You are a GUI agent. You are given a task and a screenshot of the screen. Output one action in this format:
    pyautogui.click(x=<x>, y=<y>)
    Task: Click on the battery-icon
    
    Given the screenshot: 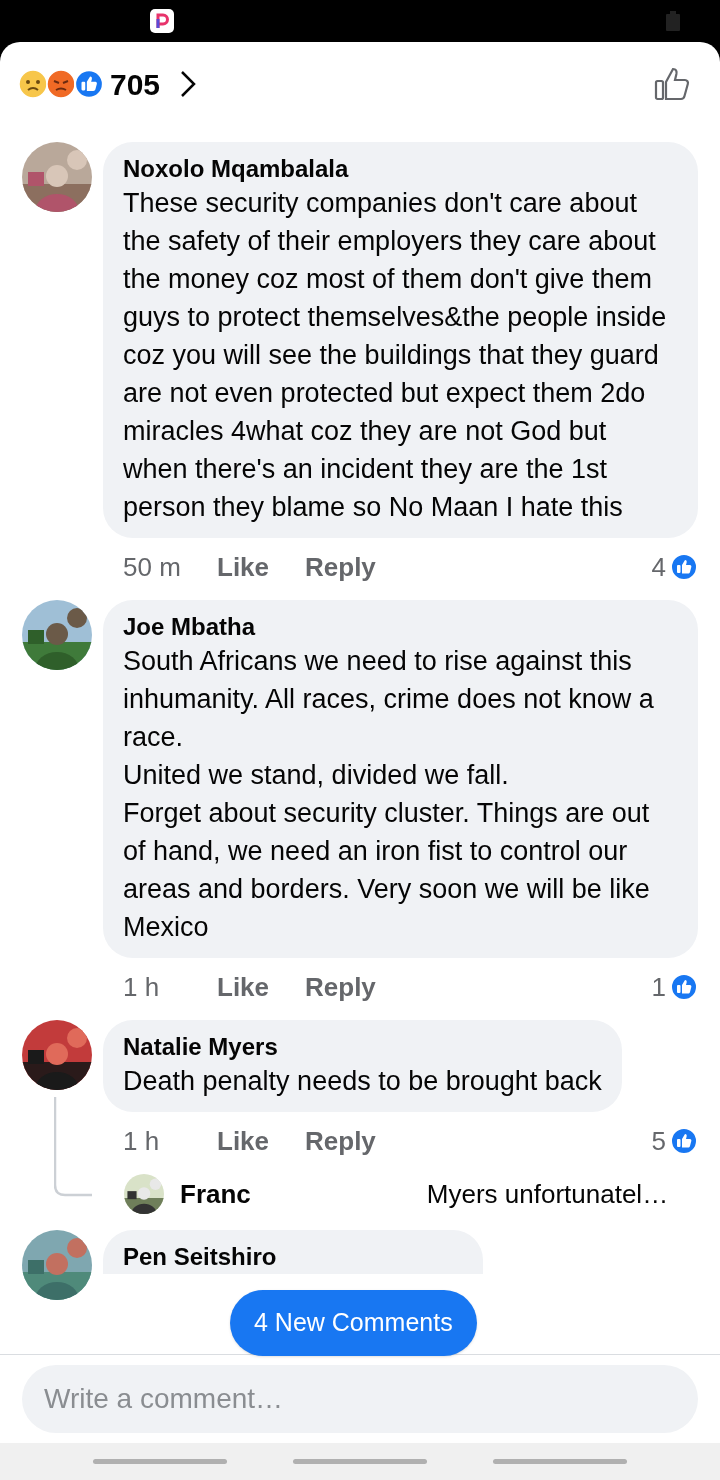 What is the action you would take?
    pyautogui.click(x=673, y=21)
    